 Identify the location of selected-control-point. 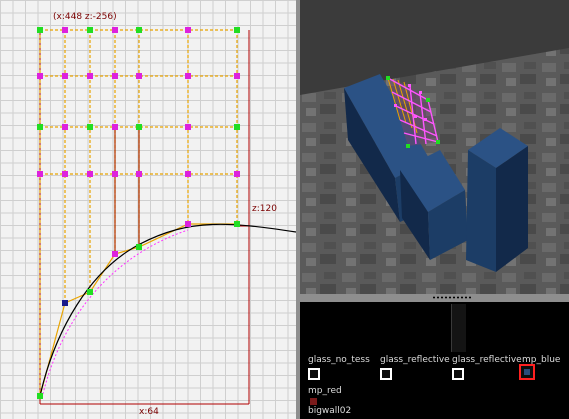
(65, 303).